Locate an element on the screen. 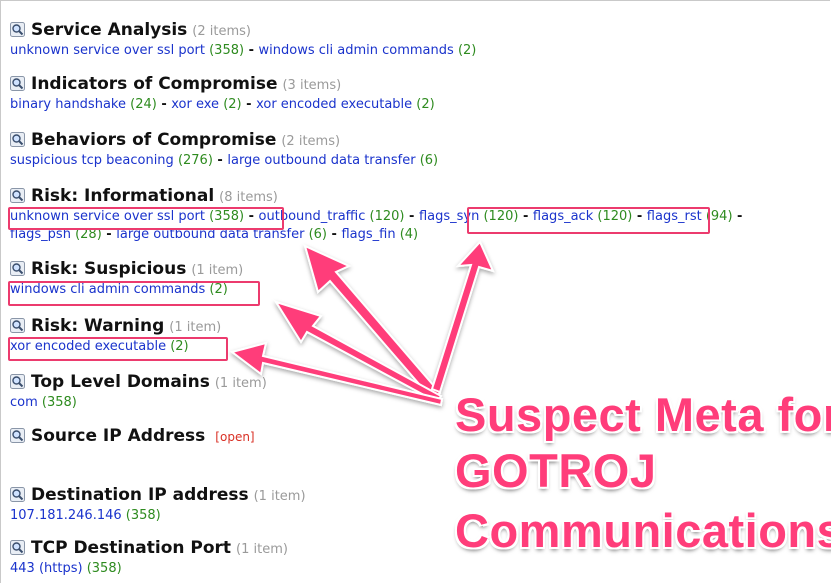 The width and height of the screenshot is (831, 584). section-values-line: 443 (https) (358) is located at coordinates (149, 569).